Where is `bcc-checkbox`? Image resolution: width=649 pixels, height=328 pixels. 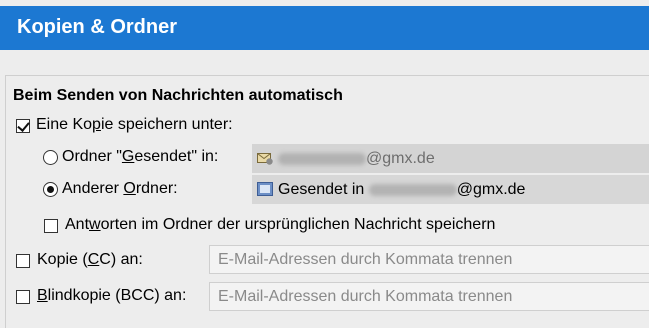 bcc-checkbox is located at coordinates (23, 297).